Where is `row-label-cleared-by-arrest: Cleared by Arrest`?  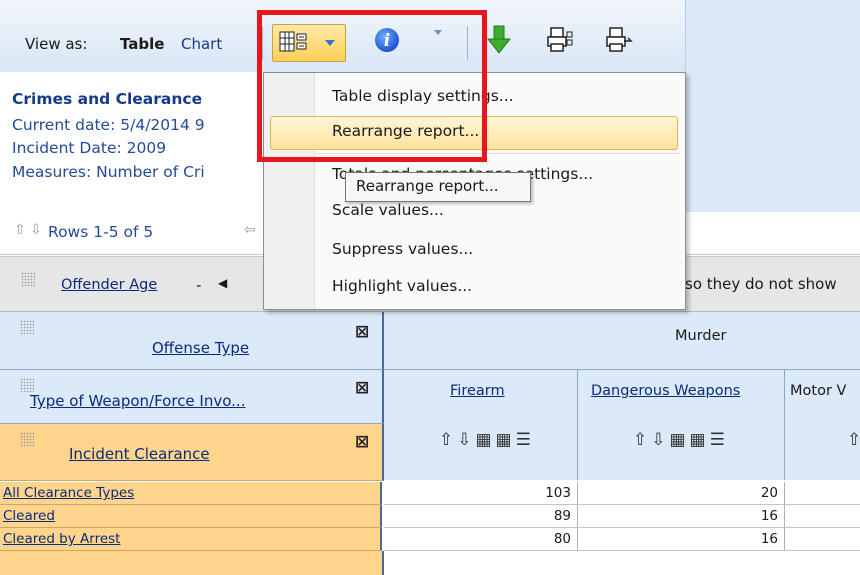 row-label-cleared-by-arrest: Cleared by Arrest is located at coordinates (191, 539).